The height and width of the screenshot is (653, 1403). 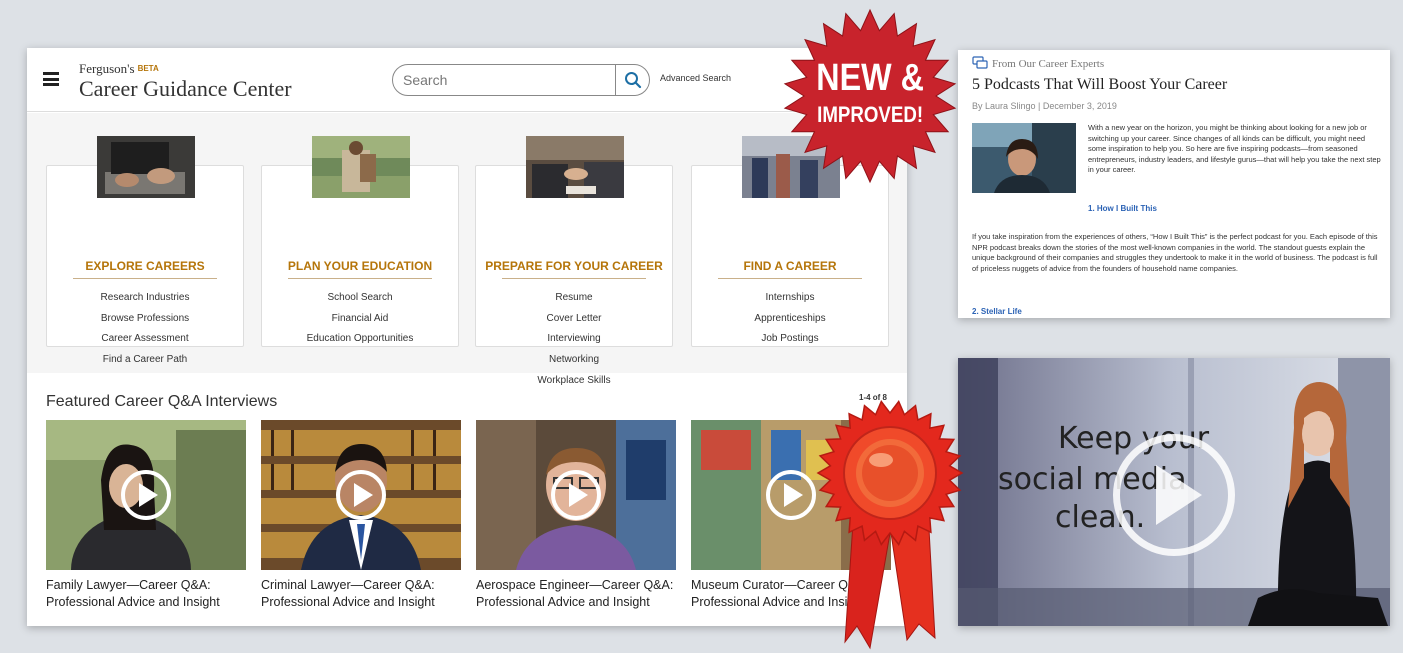 I want to click on brand-name-text: Ferguson's, so click(x=107, y=68).